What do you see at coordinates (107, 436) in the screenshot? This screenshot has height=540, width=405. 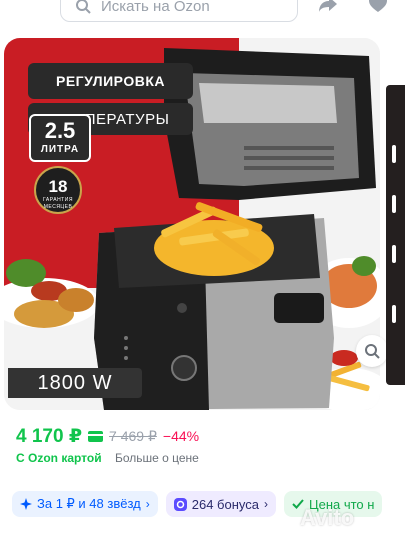 I see `price-row: 4 170 ₽ 7 469 ₽ −44%` at bounding box center [107, 436].